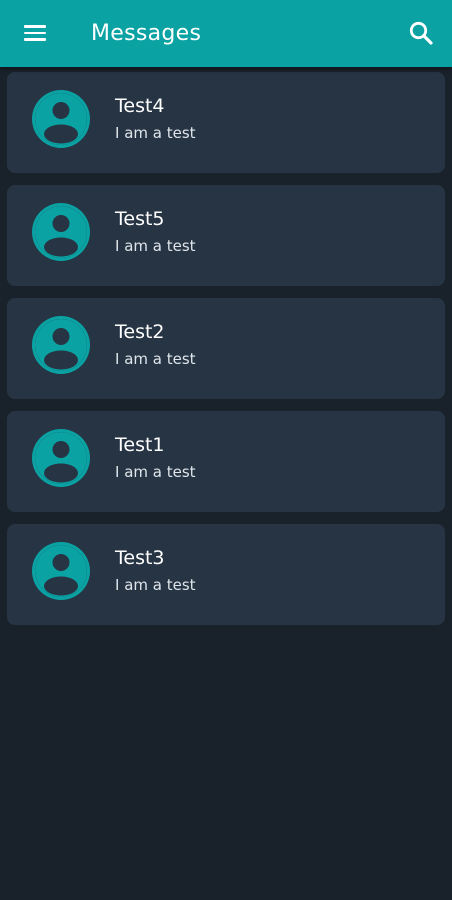 The image size is (452, 900). I want to click on conversation-item: Test1 I am a test, so click(226, 461).